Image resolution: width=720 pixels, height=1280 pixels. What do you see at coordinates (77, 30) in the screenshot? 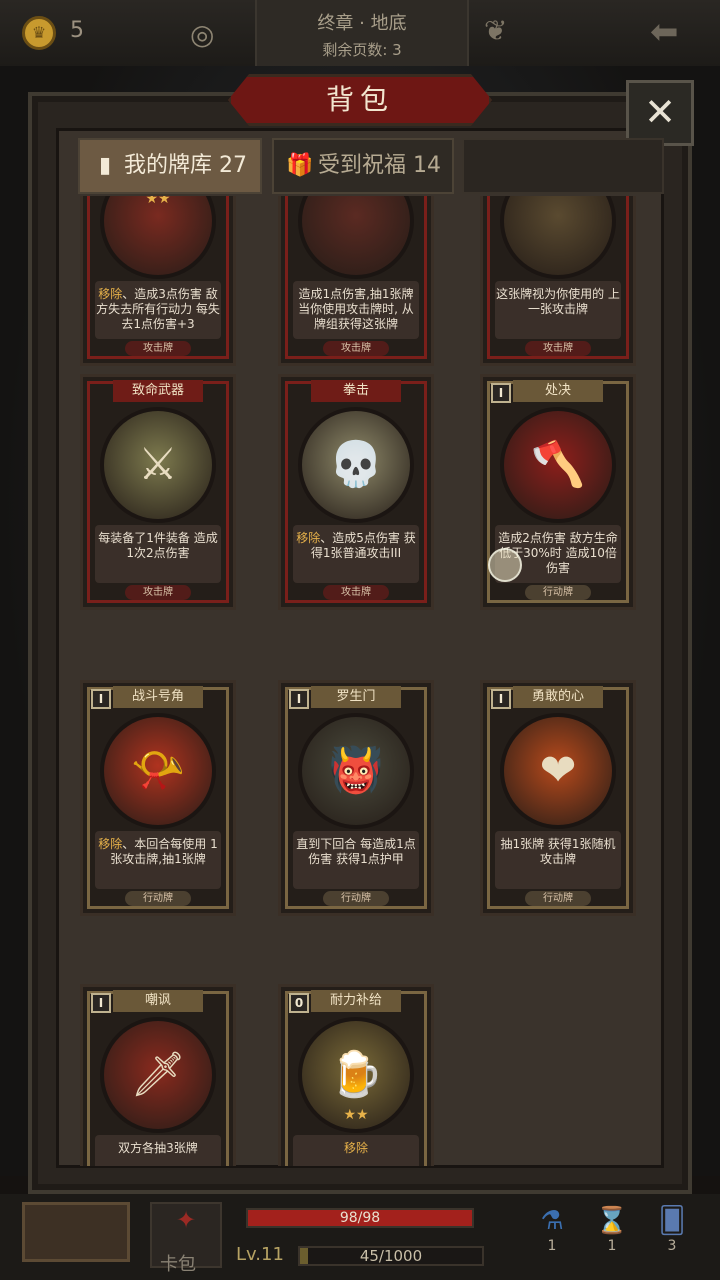
I see `coin-count: 5` at bounding box center [77, 30].